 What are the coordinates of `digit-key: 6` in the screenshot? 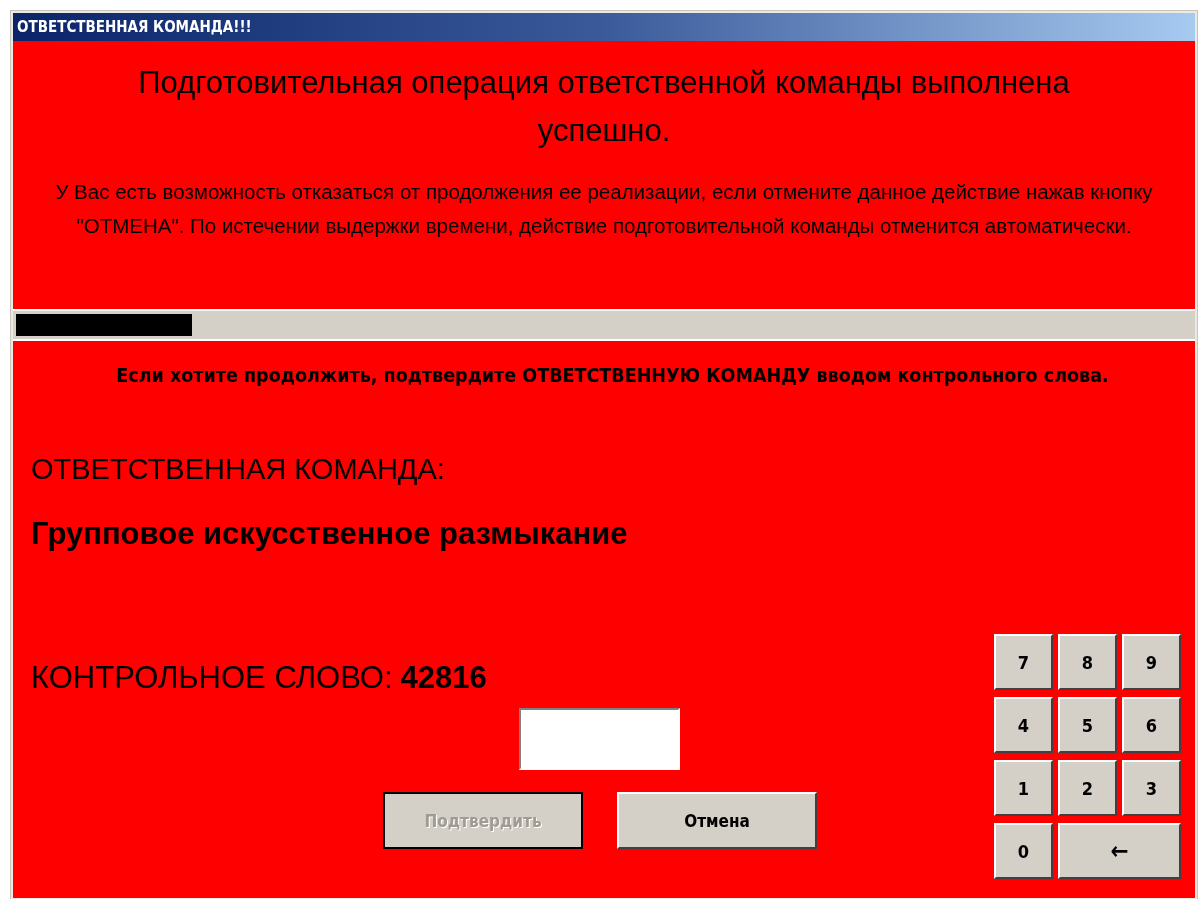 It's located at (1151, 725).